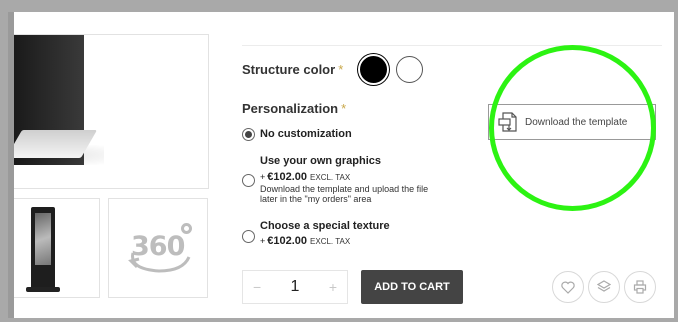  I want to click on view-360-icon: 360, so click(159, 249).